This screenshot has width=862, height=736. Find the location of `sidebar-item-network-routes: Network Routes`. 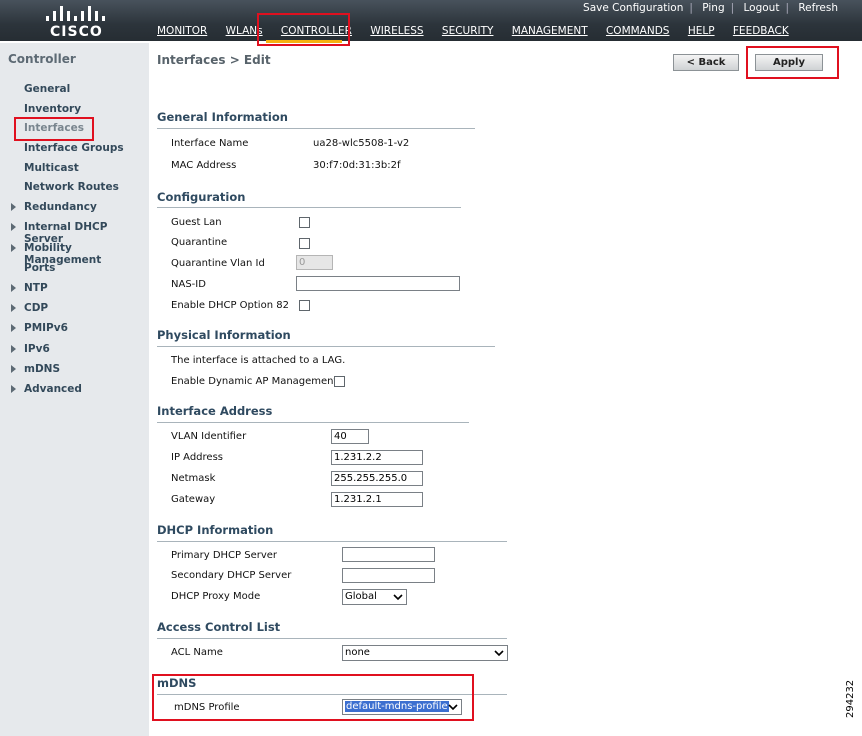

sidebar-item-network-routes: Network Routes is located at coordinates (71, 187).